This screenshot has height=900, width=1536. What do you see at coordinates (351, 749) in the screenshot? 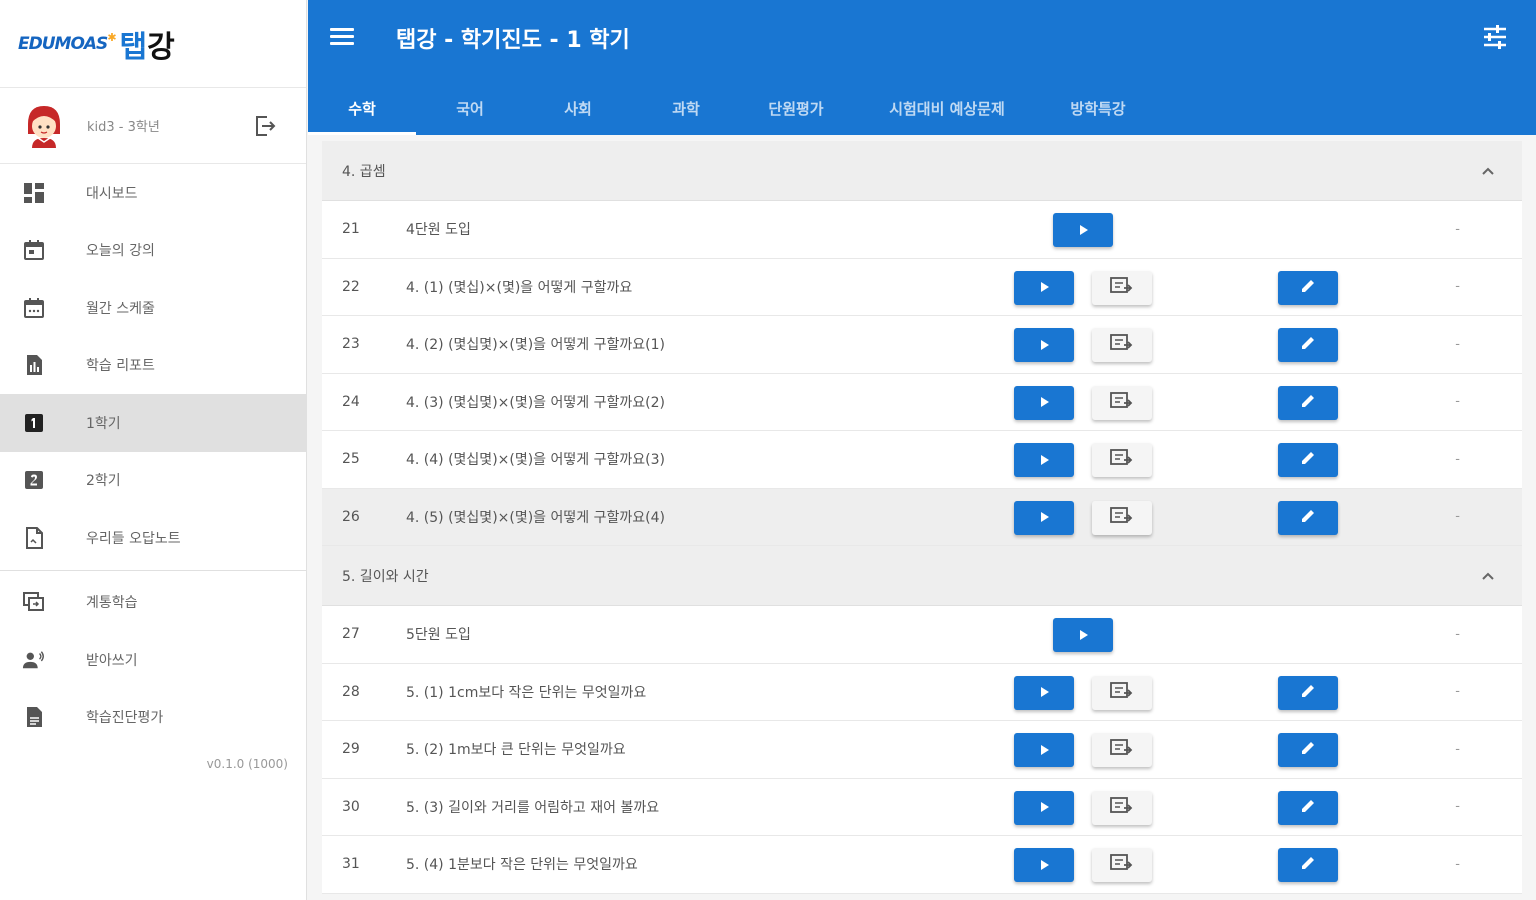
I see `lesson-number: 29` at bounding box center [351, 749].